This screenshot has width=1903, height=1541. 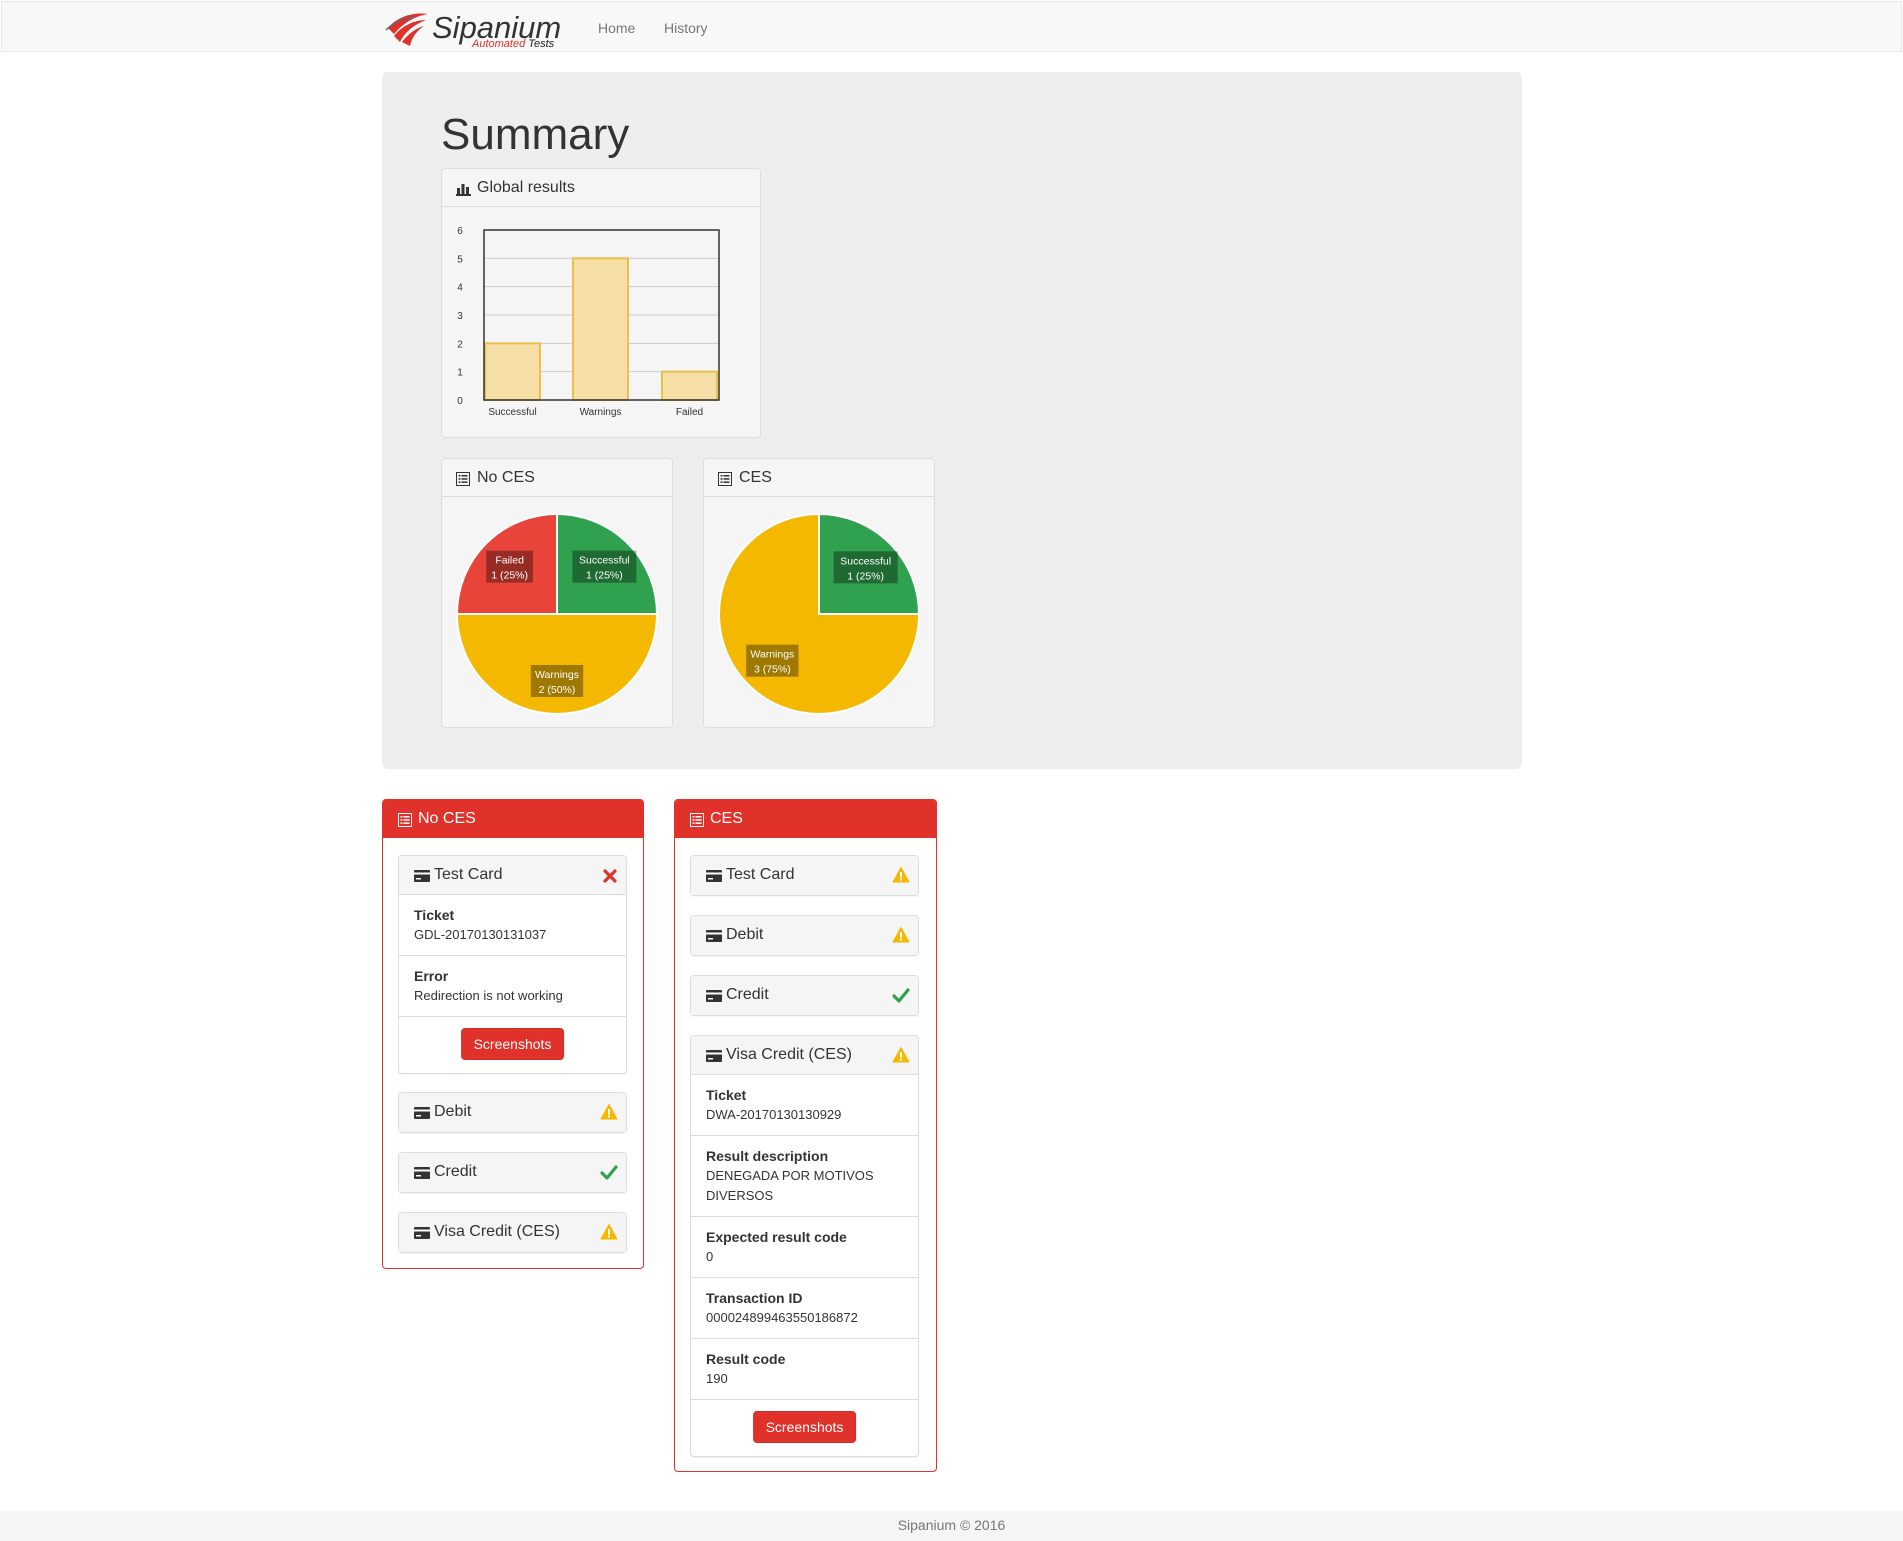 I want to click on pie-label-name: Warnings, so click(x=557, y=675).